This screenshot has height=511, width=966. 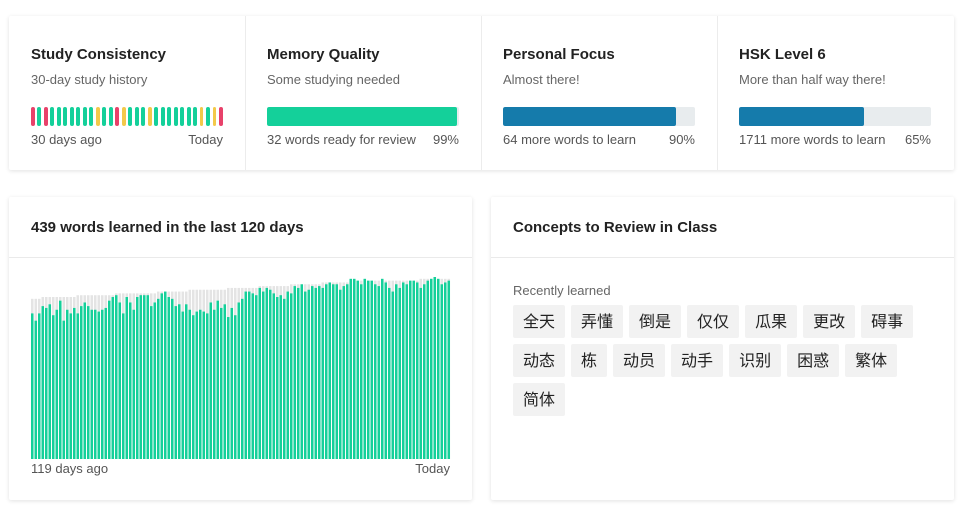 What do you see at coordinates (539, 360) in the screenshot?
I see `concept-chip: 动态` at bounding box center [539, 360].